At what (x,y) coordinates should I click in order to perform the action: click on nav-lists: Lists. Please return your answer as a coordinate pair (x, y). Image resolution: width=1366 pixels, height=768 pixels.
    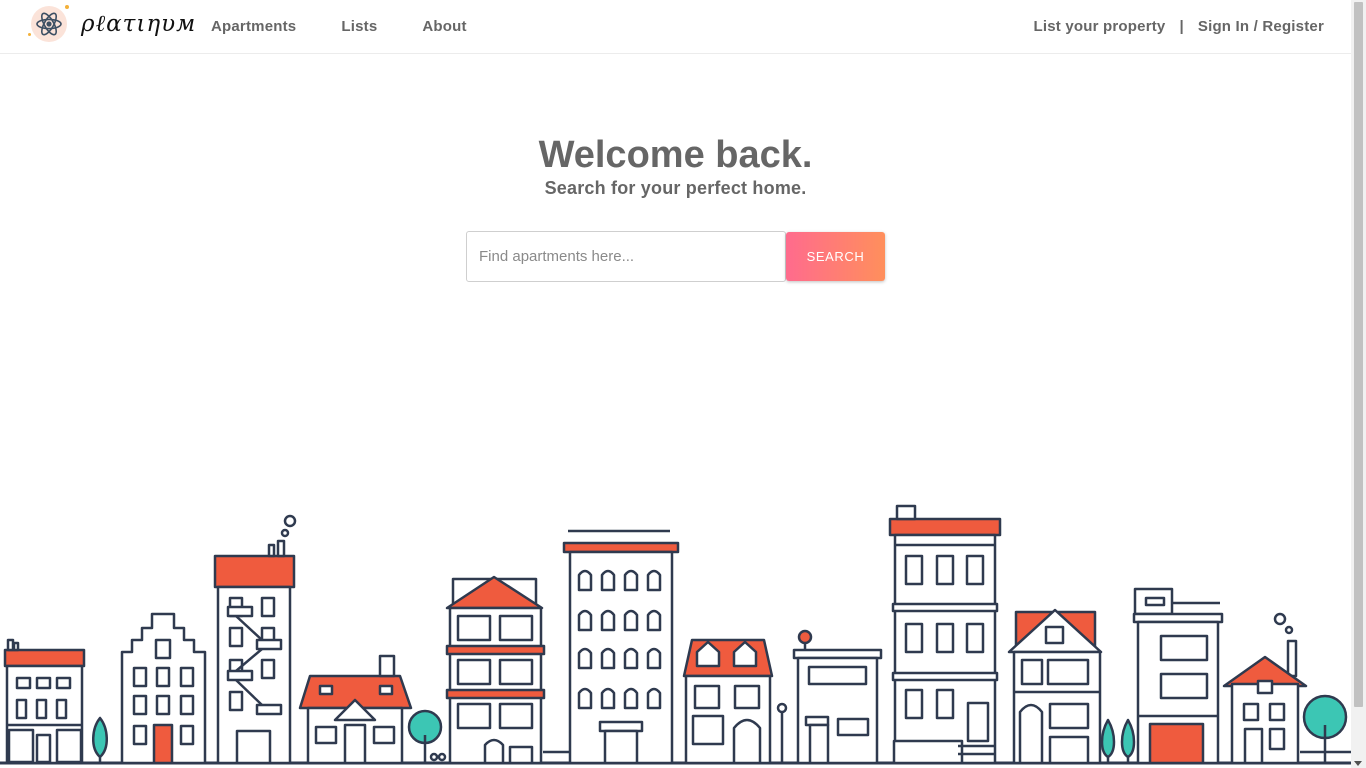
    Looking at the image, I should click on (359, 26).